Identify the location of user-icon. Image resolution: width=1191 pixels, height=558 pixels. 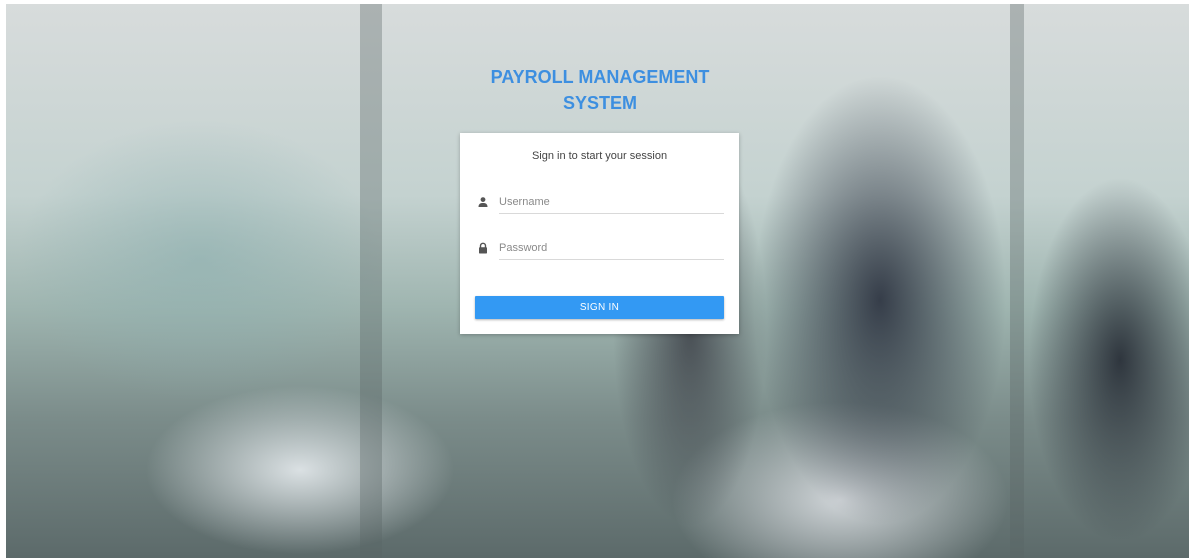
(483, 202).